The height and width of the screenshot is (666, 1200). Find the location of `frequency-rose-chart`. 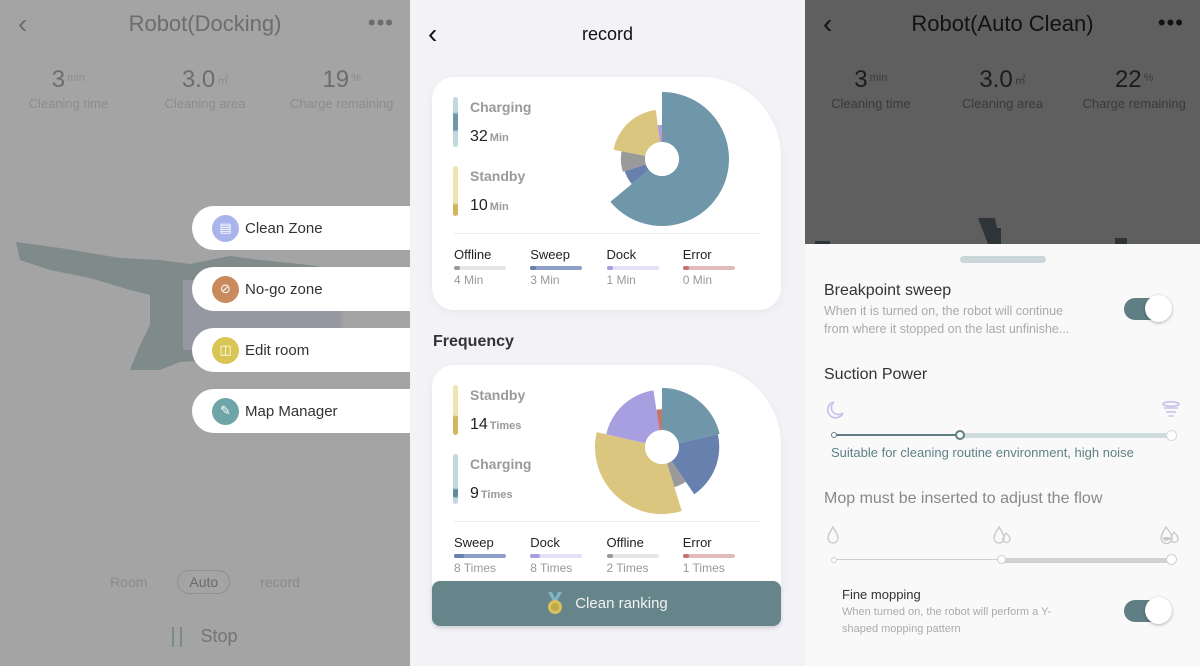

frequency-rose-chart is located at coordinates (657, 450).